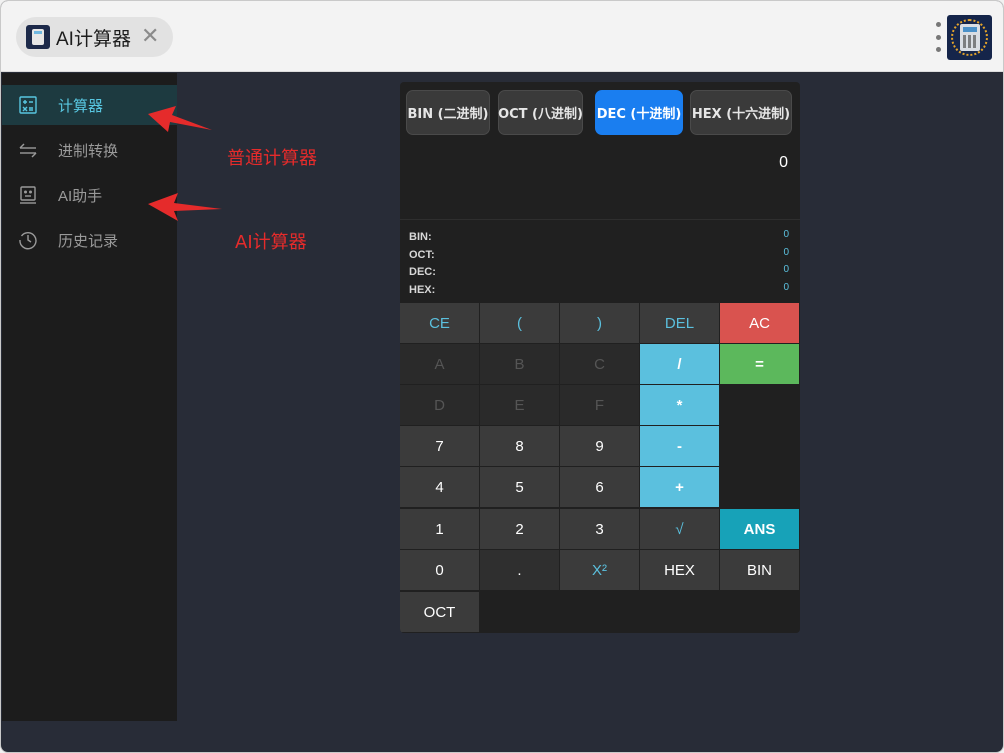 This screenshot has width=1004, height=753. Describe the element at coordinates (439, 570) in the screenshot. I see `digit-0-button: 0` at that location.